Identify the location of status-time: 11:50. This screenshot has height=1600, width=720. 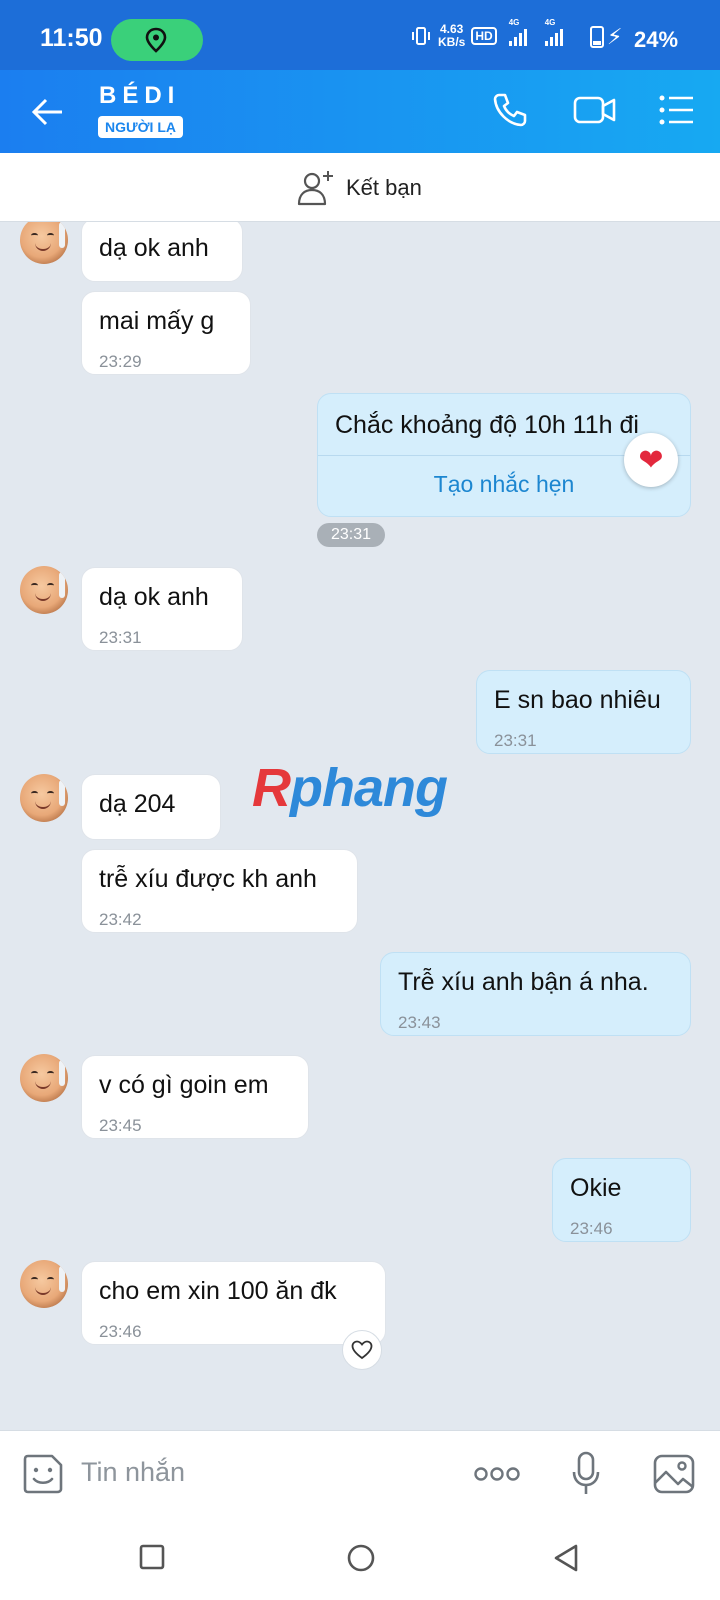
(71, 38).